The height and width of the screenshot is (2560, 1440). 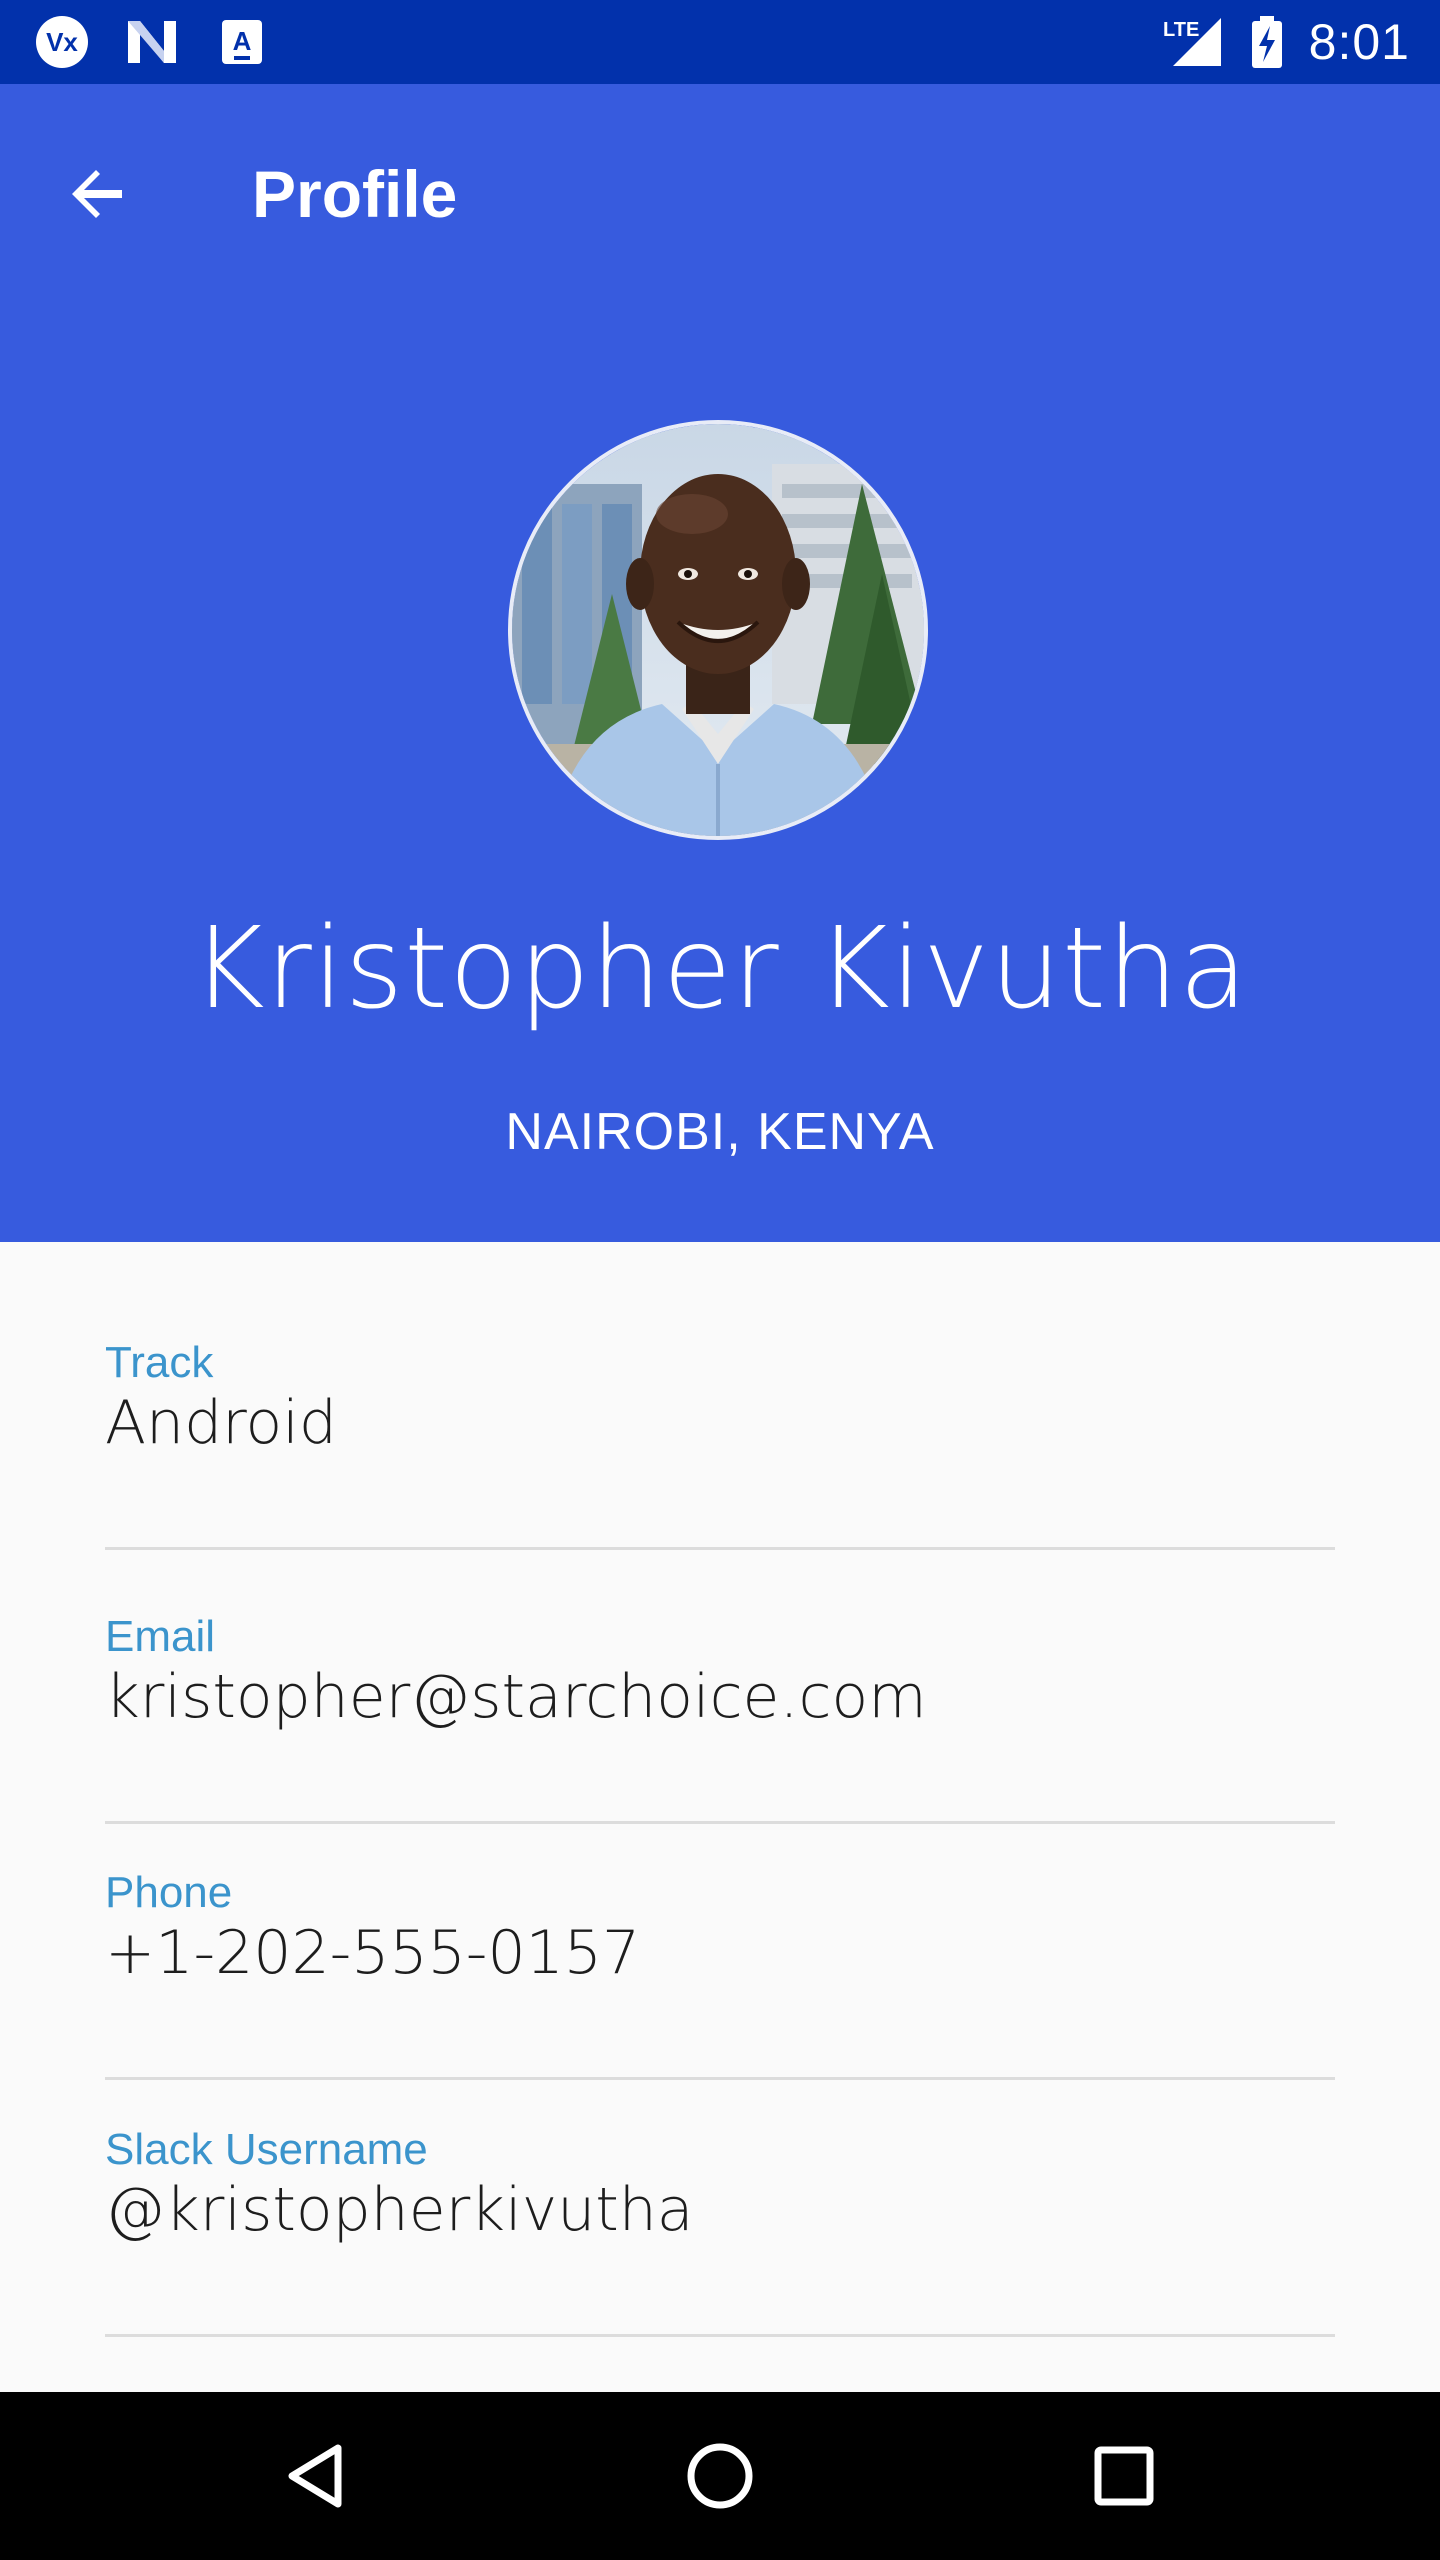 I want to click on vx-app-icon: Vx, so click(x=62, y=42).